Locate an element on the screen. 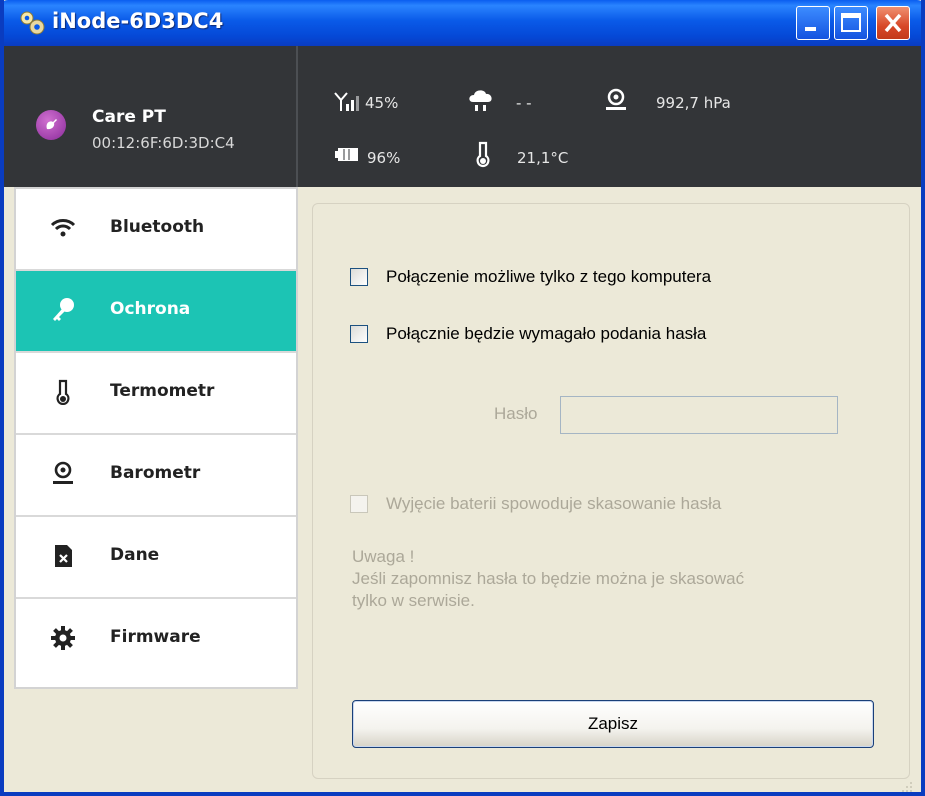 Image resolution: width=925 pixels, height=796 pixels. gear-icon is located at coordinates (63, 638).